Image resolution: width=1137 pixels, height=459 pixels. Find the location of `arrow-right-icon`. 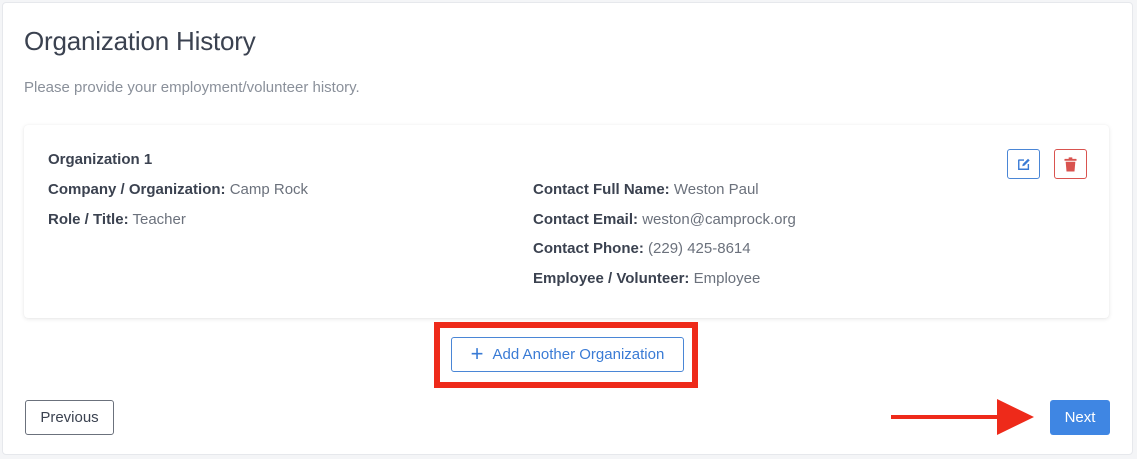

arrow-right-icon is located at coordinates (962, 417).